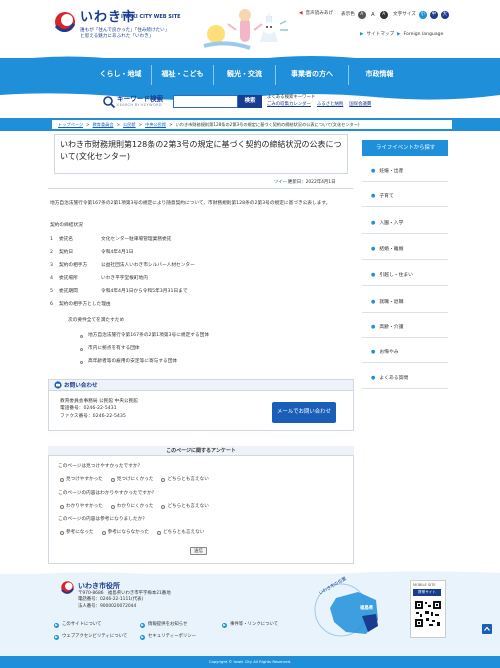 This screenshot has width=500, height=668. Describe the element at coordinates (103, 124) in the screenshot. I see `breadcrumb-link: 教育委員会` at that location.